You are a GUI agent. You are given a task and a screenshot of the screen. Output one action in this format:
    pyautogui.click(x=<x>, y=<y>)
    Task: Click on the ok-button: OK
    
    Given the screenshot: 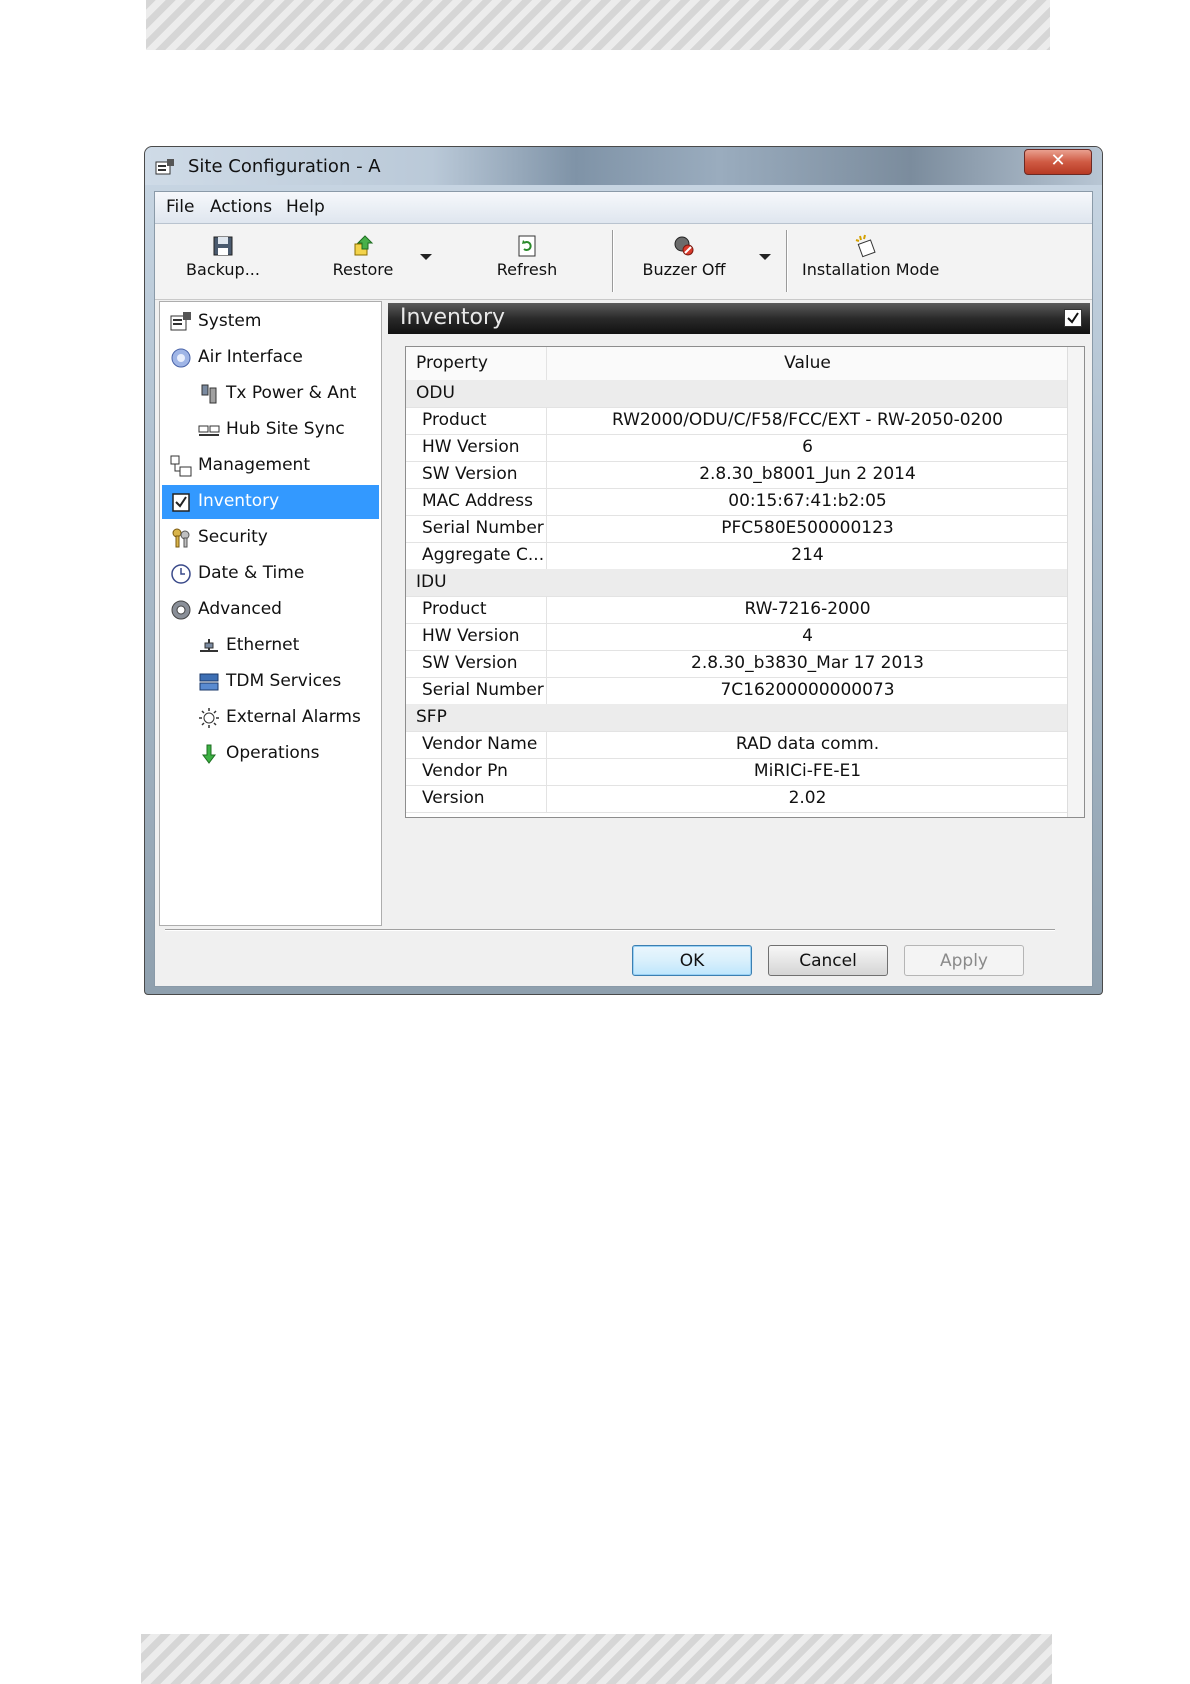 What is the action you would take?
    pyautogui.click(x=692, y=960)
    